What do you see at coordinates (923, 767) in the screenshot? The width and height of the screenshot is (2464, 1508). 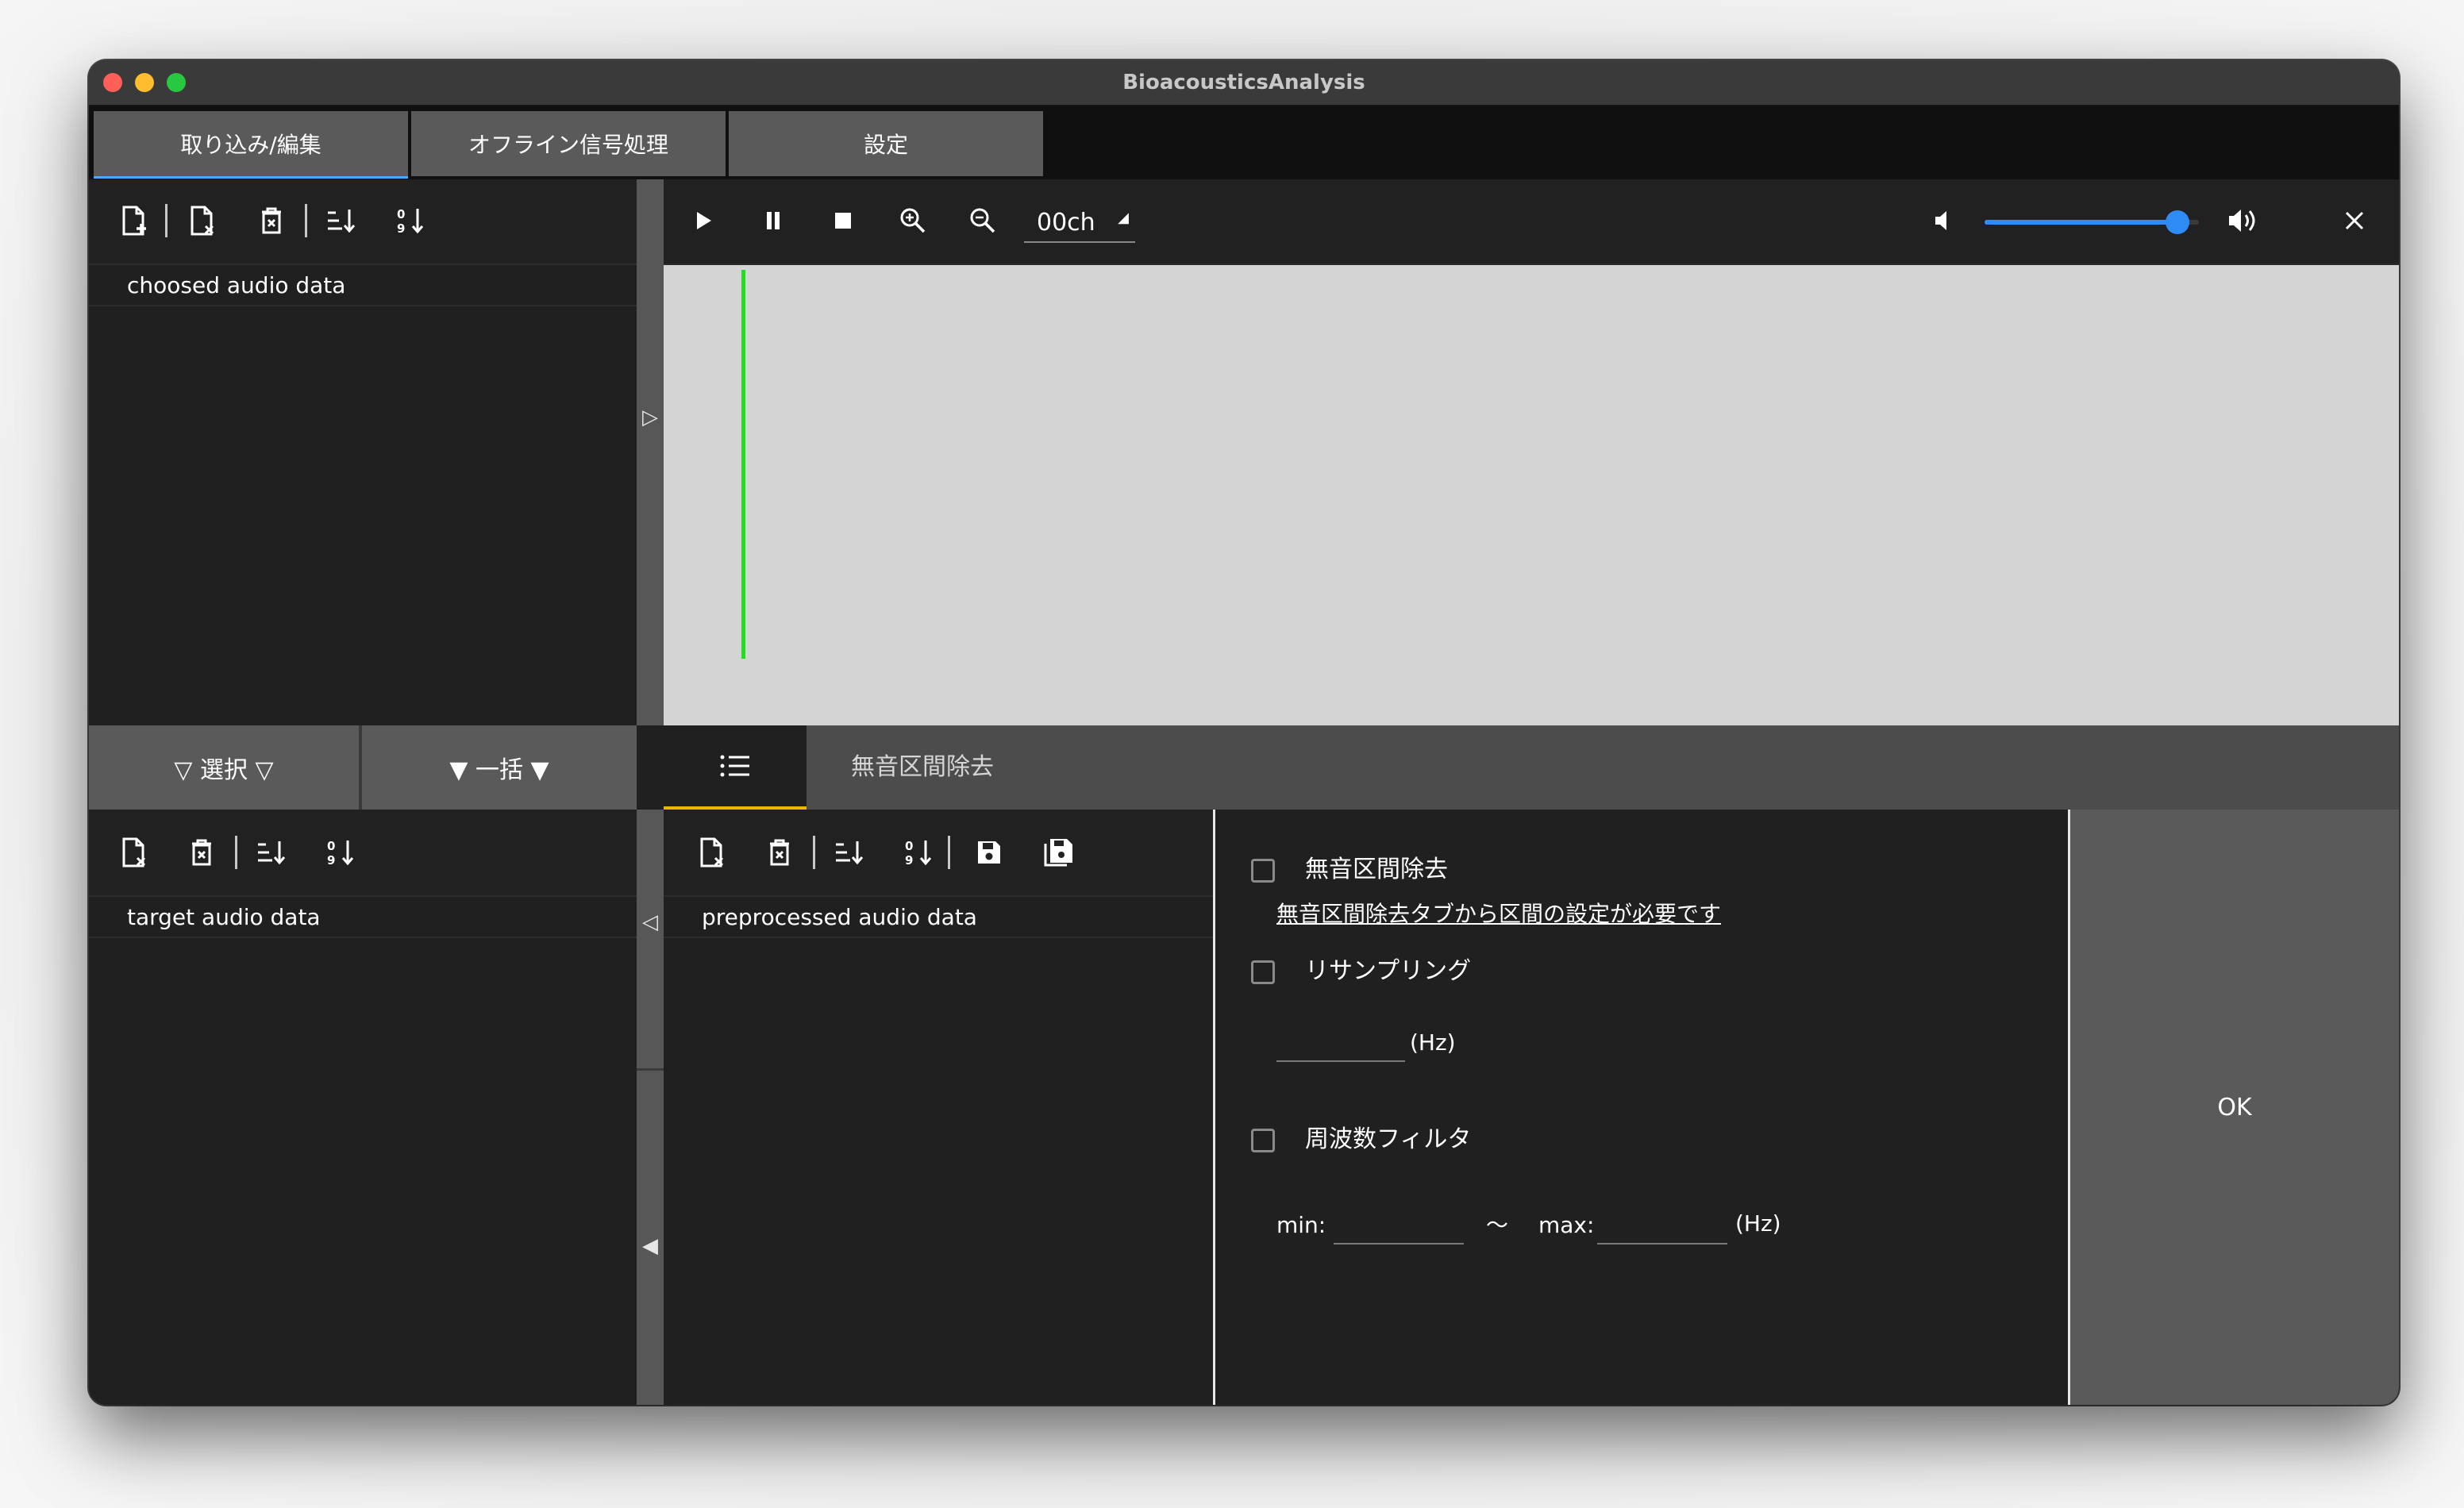 I see `tab-silence-removal: 無音区間除去` at bounding box center [923, 767].